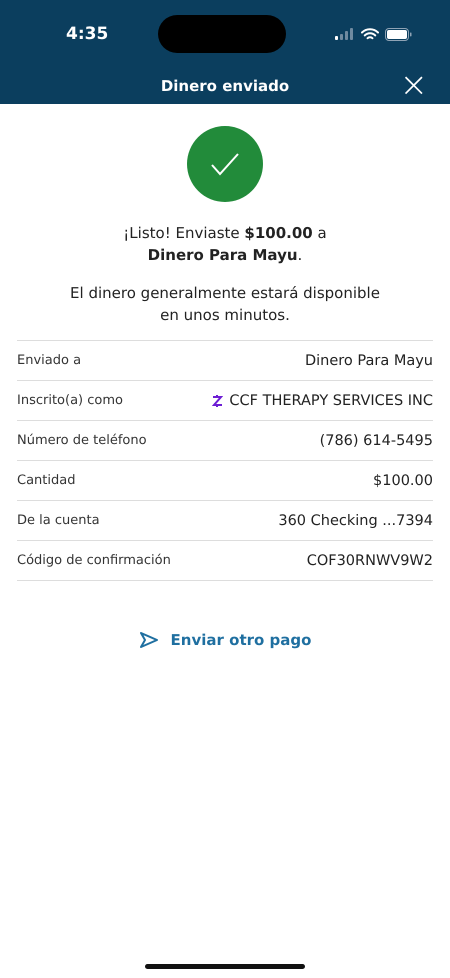  What do you see at coordinates (403, 480) in the screenshot?
I see `detail-value: $100.00` at bounding box center [403, 480].